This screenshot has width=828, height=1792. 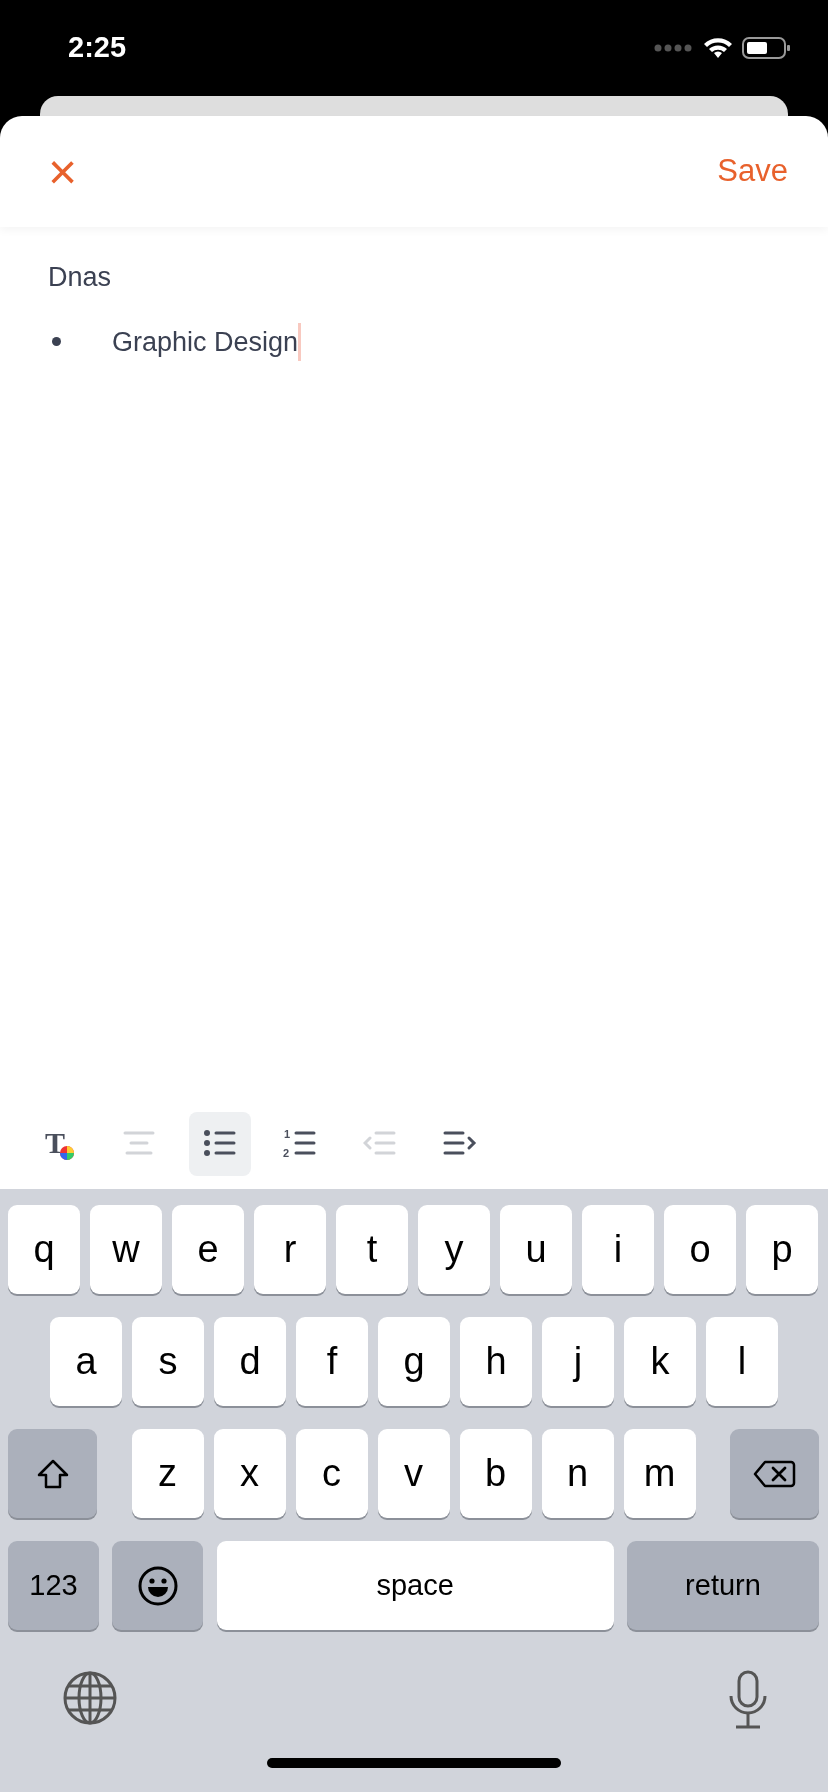 What do you see at coordinates (774, 1473) in the screenshot?
I see `delete-key` at bounding box center [774, 1473].